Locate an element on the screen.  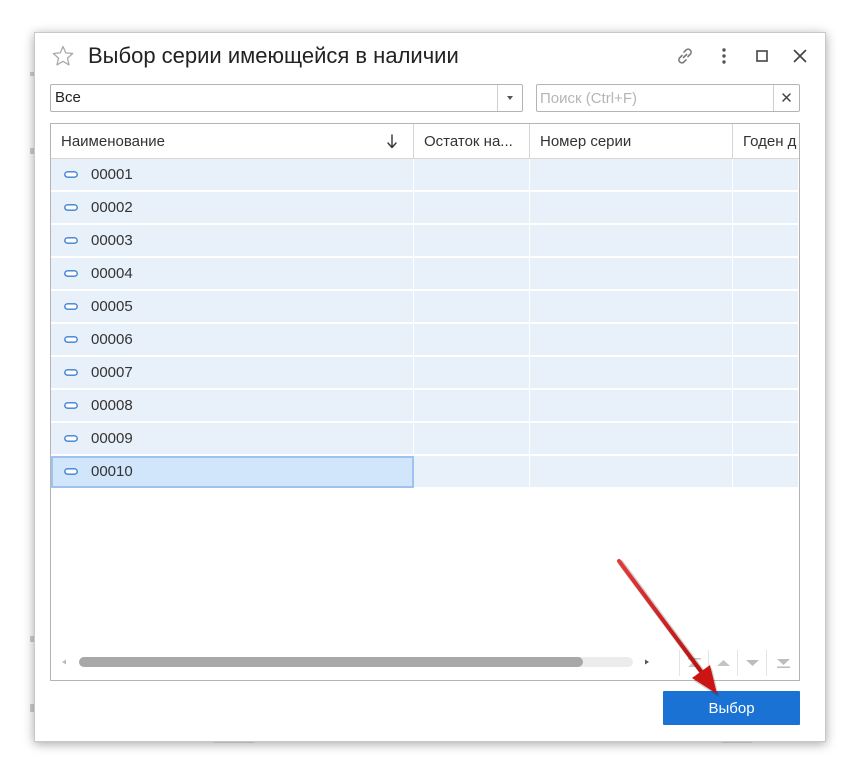
scroll-up-button is located at coordinates (722, 663).